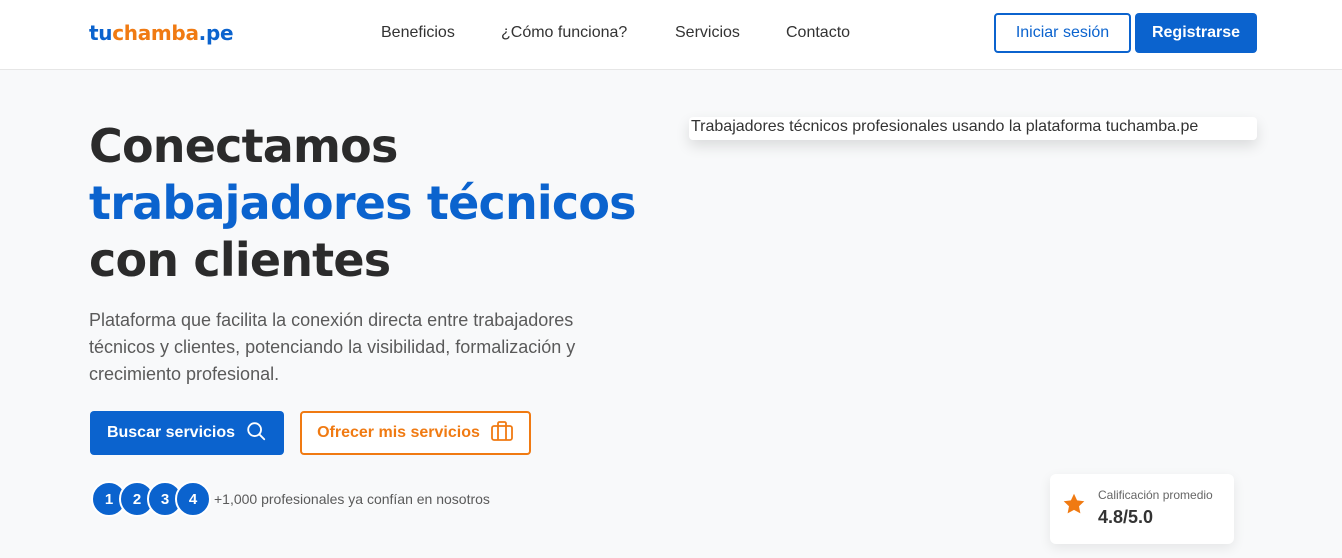  I want to click on rating-card: Calificación promedio 4.8/5.0, so click(1142, 509).